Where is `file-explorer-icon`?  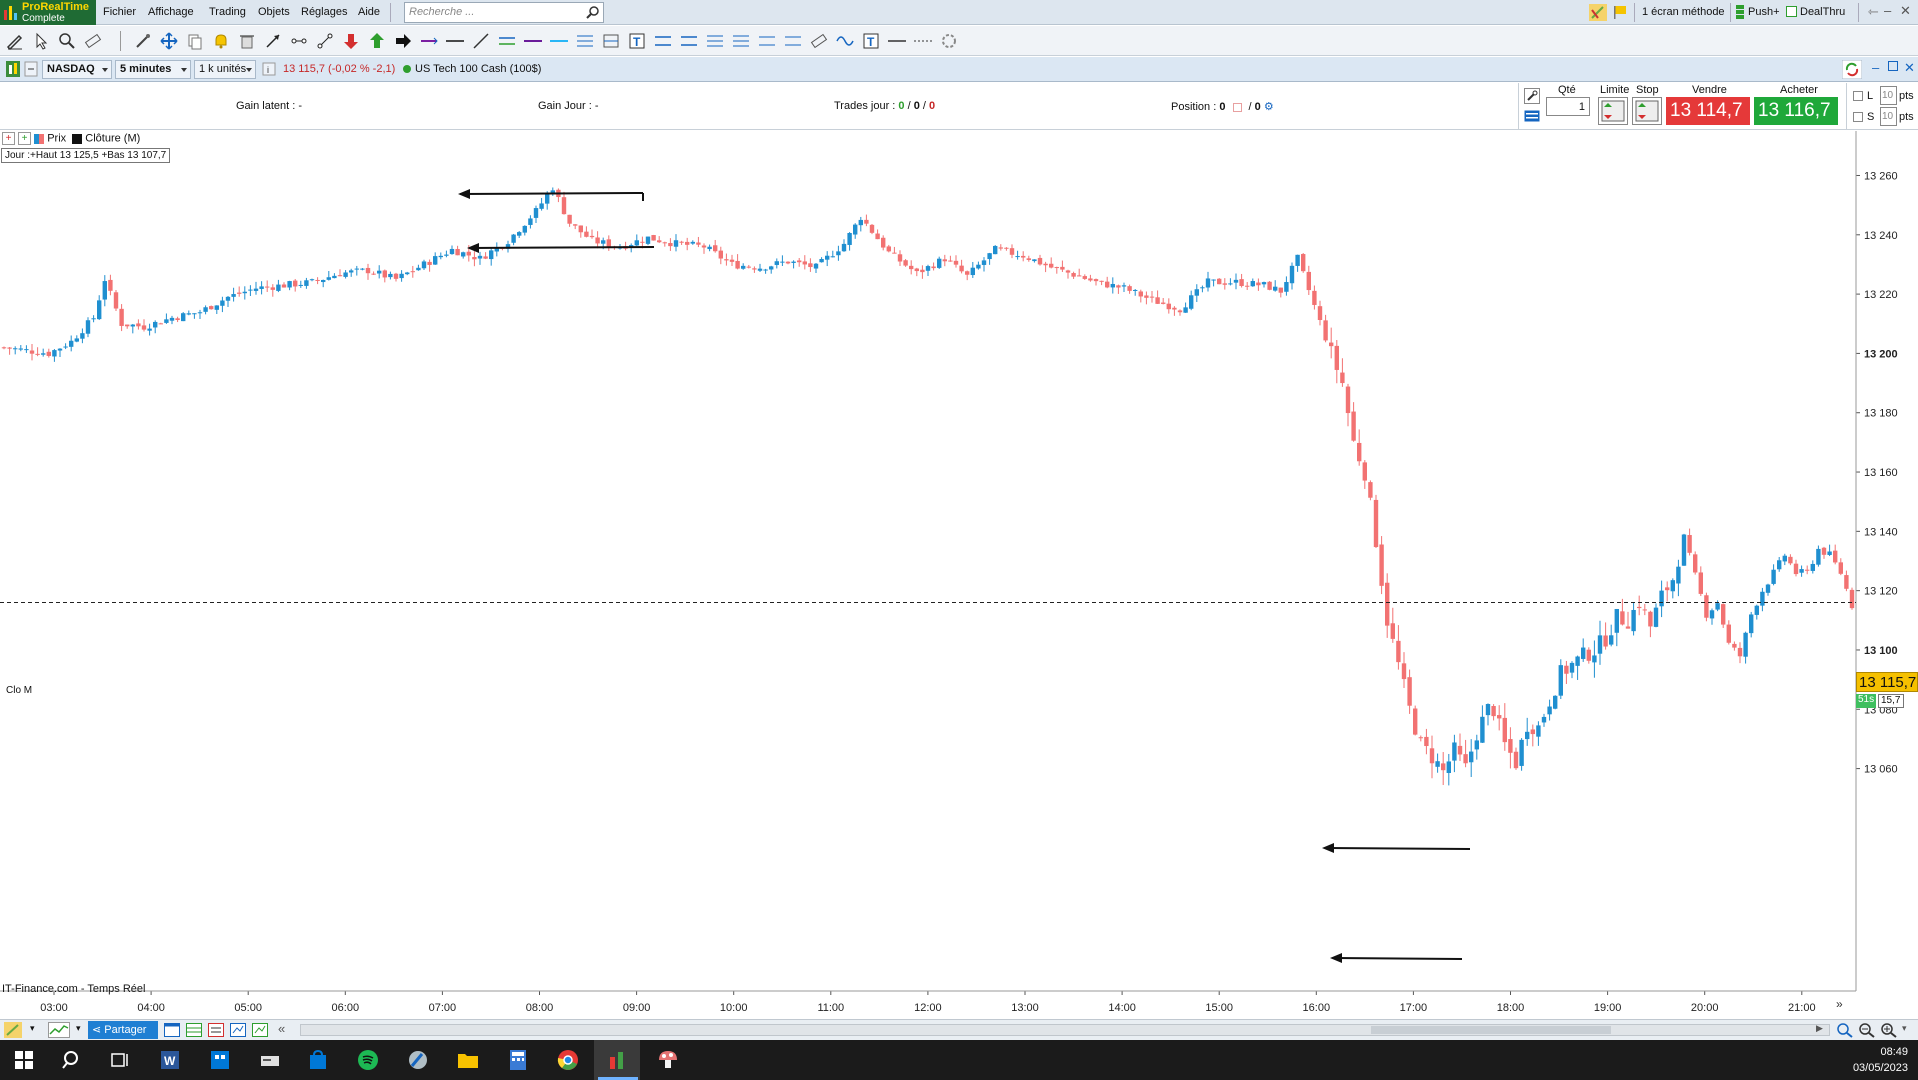
file-explorer-icon is located at coordinates (468, 1060).